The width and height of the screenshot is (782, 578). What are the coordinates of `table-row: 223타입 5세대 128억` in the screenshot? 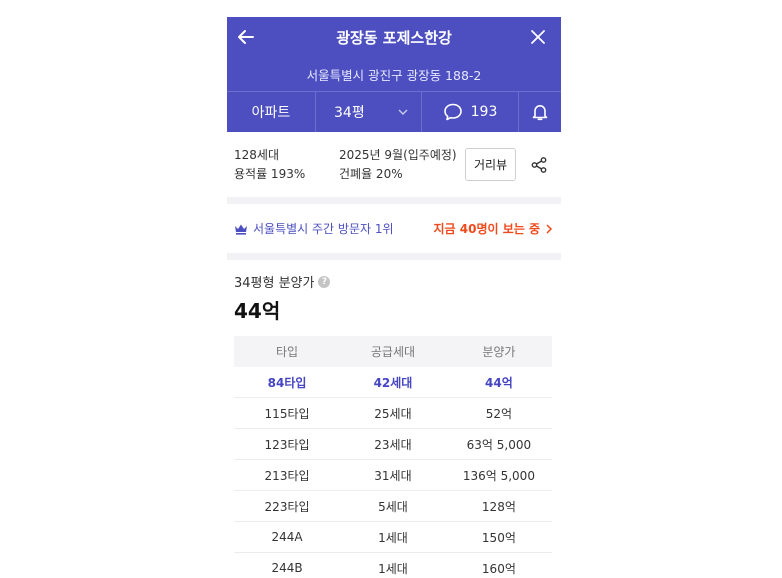 It's located at (393, 506).